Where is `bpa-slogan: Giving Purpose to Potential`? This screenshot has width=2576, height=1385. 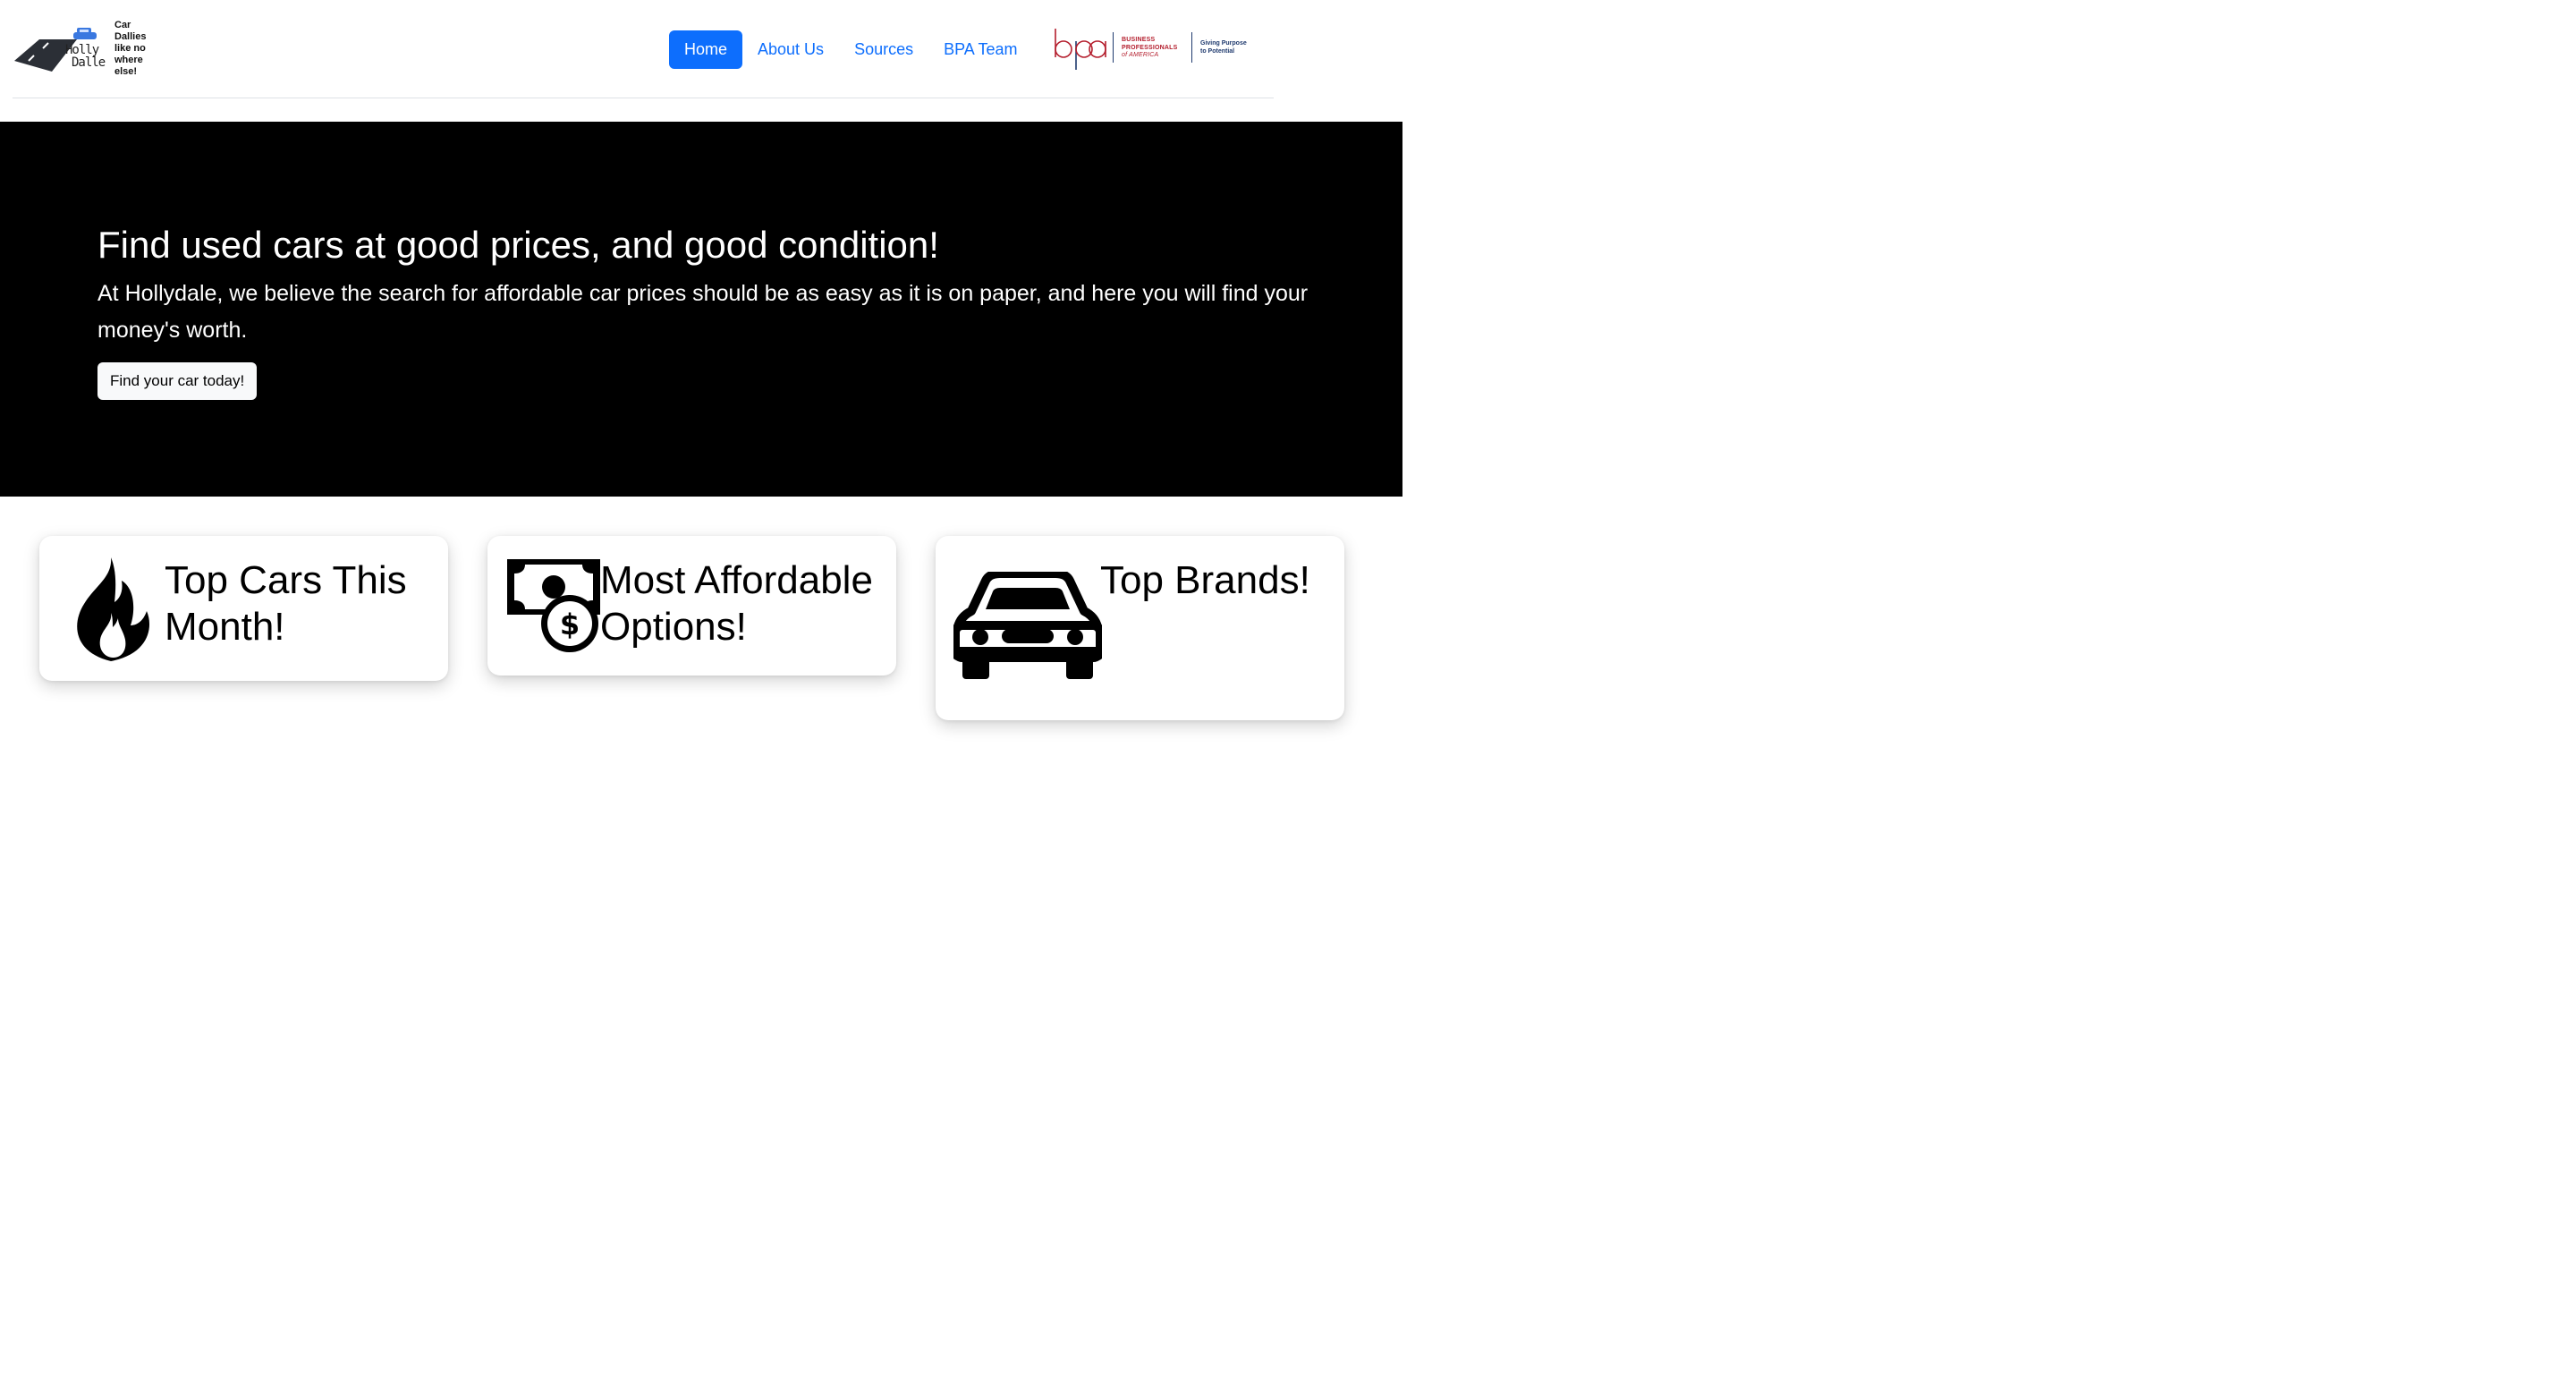 bpa-slogan: Giving Purpose to Potential is located at coordinates (1223, 47).